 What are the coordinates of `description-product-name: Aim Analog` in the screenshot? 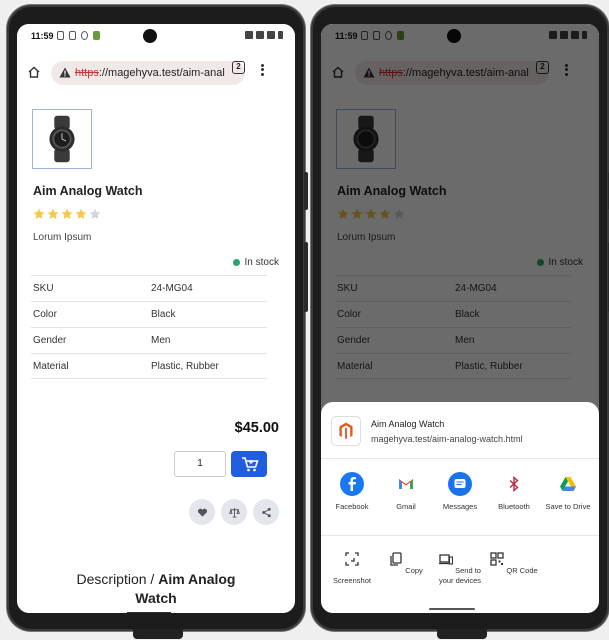 It's located at (197, 579).